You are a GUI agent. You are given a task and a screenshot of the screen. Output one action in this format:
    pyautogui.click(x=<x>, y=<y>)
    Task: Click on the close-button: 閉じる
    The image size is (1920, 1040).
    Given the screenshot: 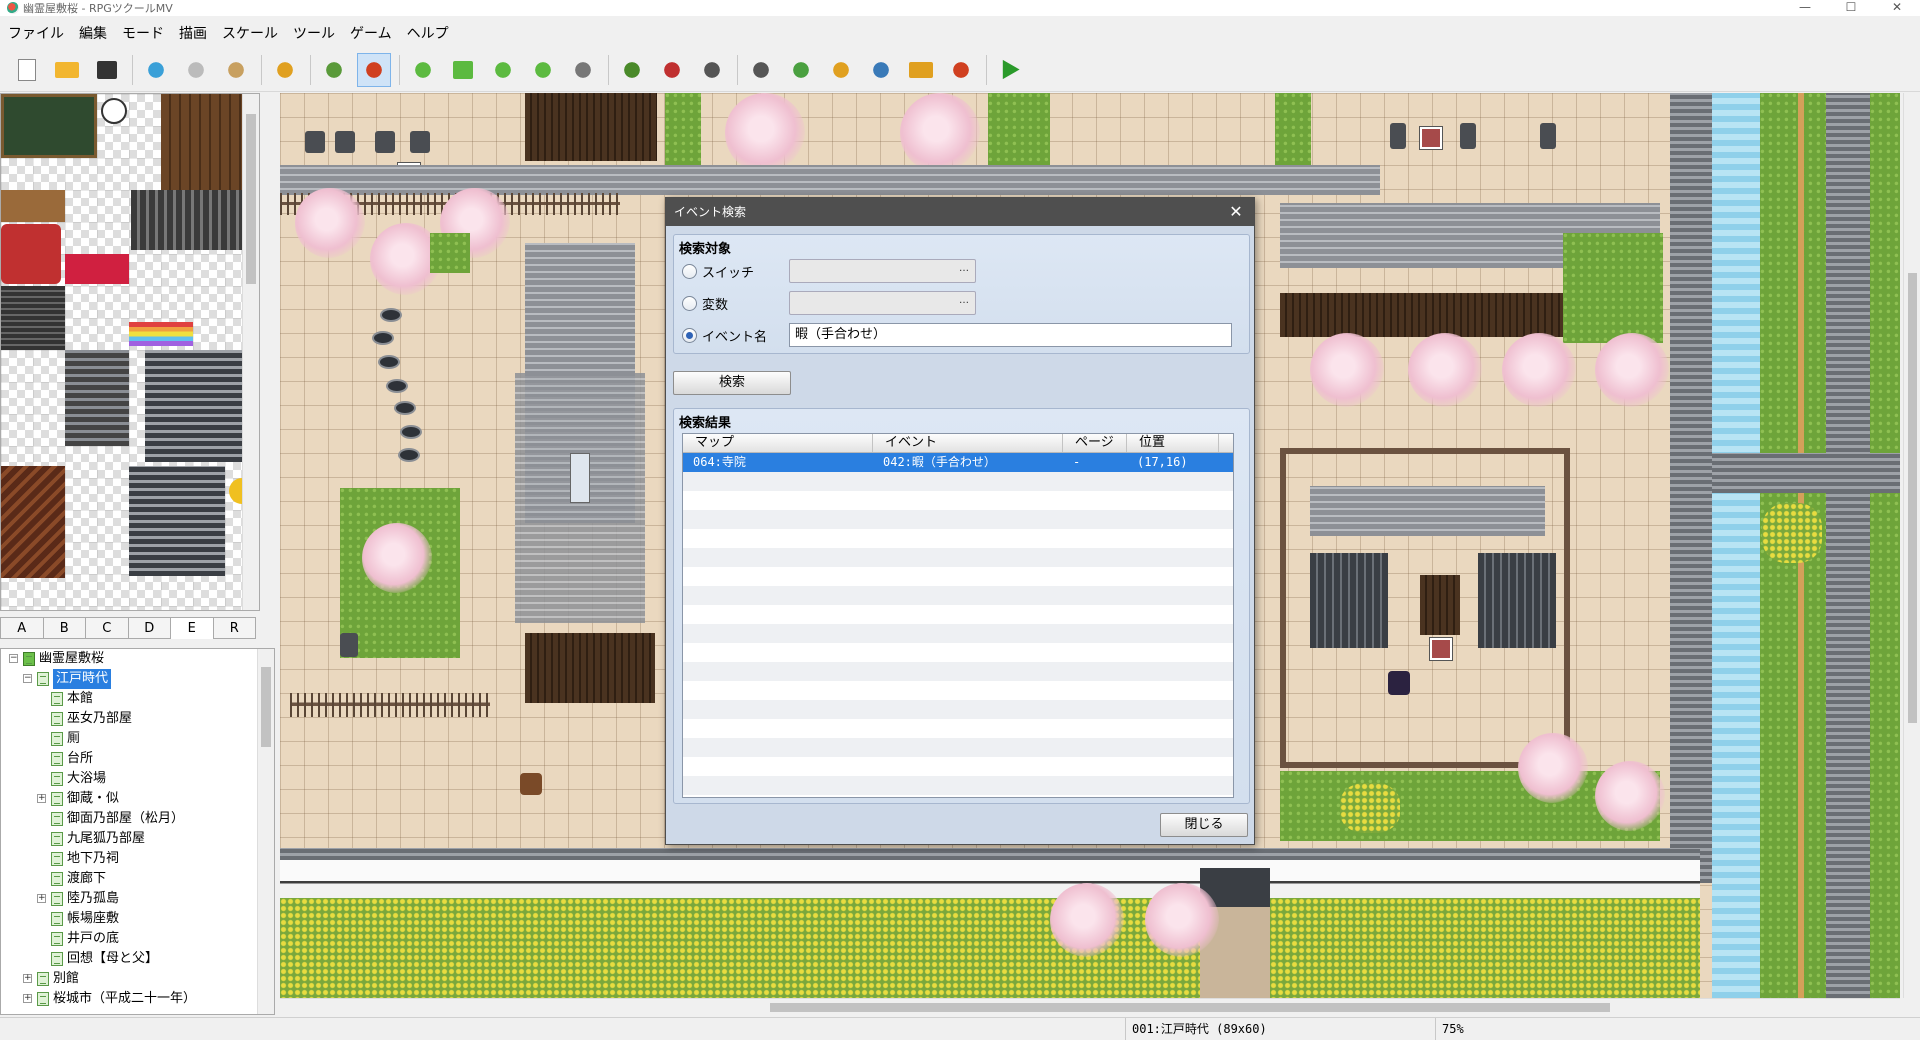 What is the action you would take?
    pyautogui.click(x=1204, y=825)
    